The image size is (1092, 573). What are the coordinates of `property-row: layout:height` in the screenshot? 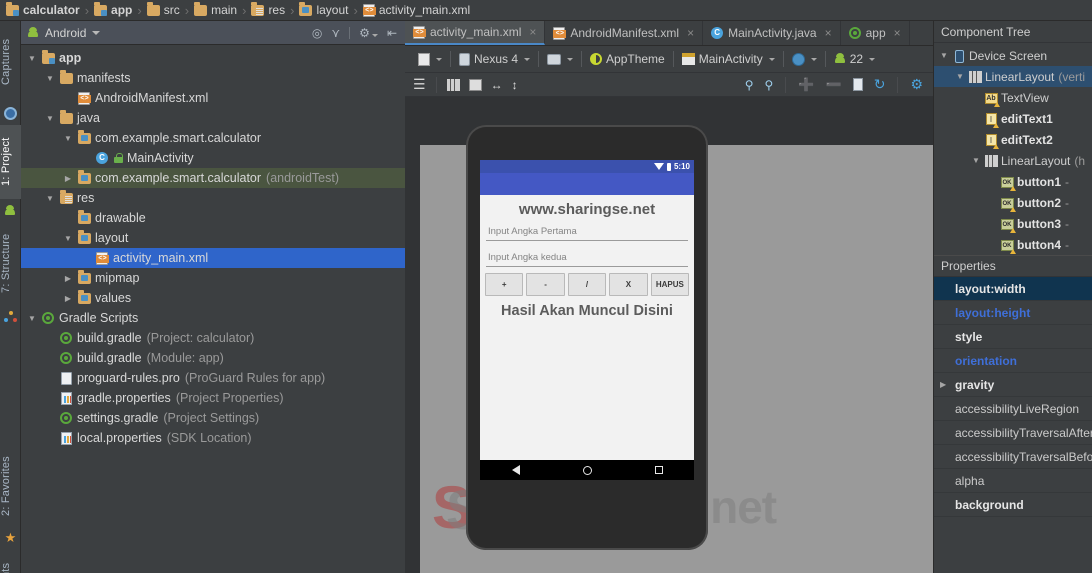 It's located at (1013, 313).